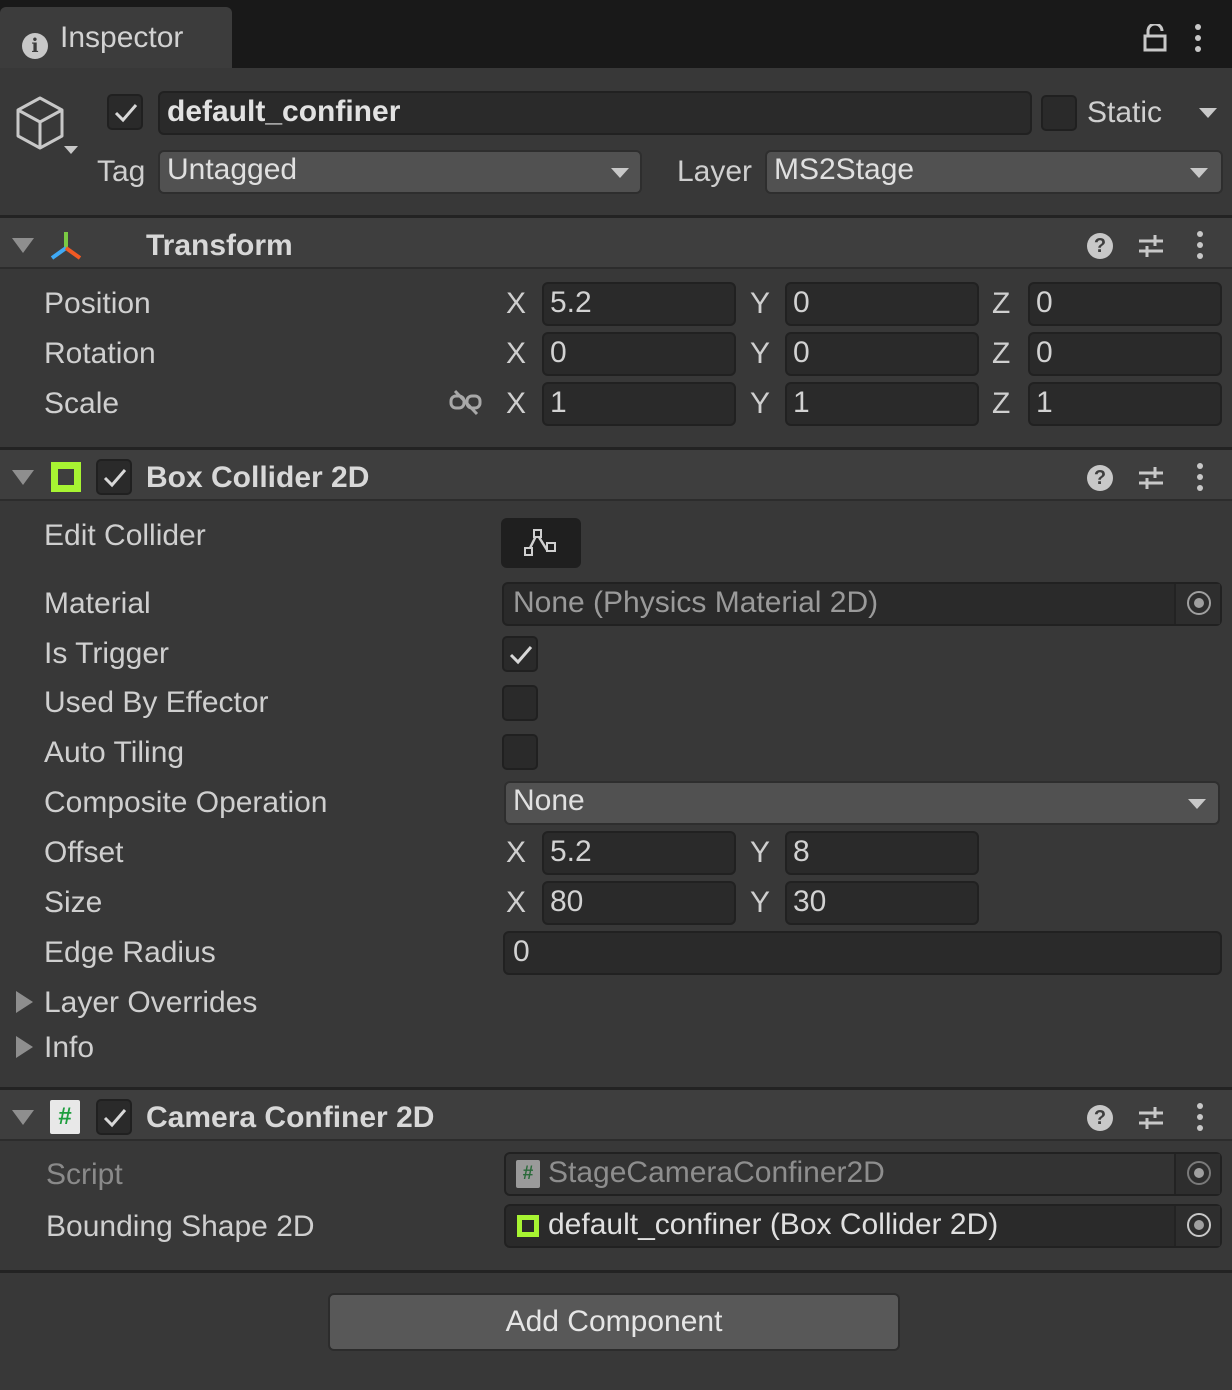 The image size is (1232, 1390). Describe the element at coordinates (1125, 112) in the screenshot. I see `static-label: Static` at that location.